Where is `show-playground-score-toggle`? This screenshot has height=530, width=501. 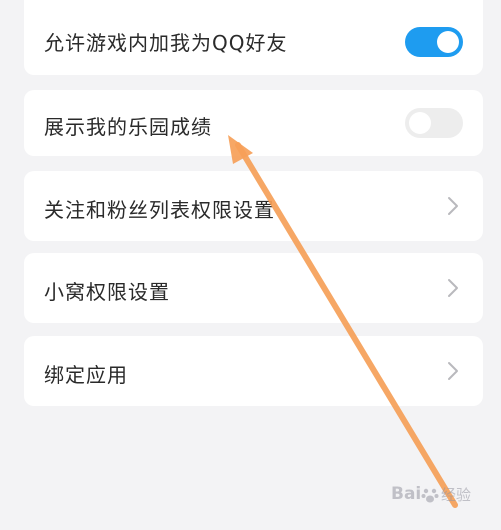 show-playground-score-toggle is located at coordinates (434, 123).